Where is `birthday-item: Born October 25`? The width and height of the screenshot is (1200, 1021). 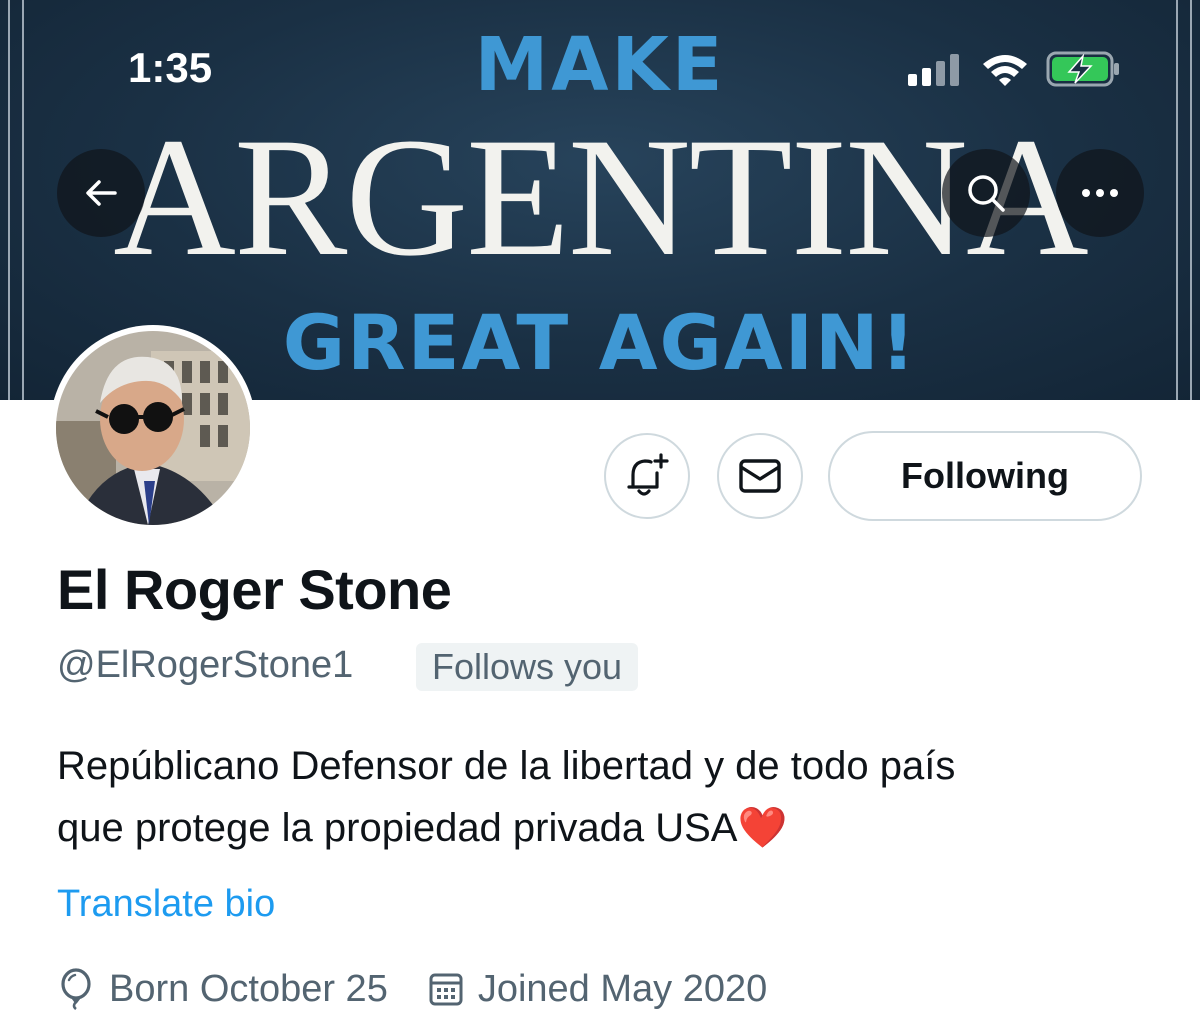
birthday-item: Born October 25 is located at coordinates (222, 989).